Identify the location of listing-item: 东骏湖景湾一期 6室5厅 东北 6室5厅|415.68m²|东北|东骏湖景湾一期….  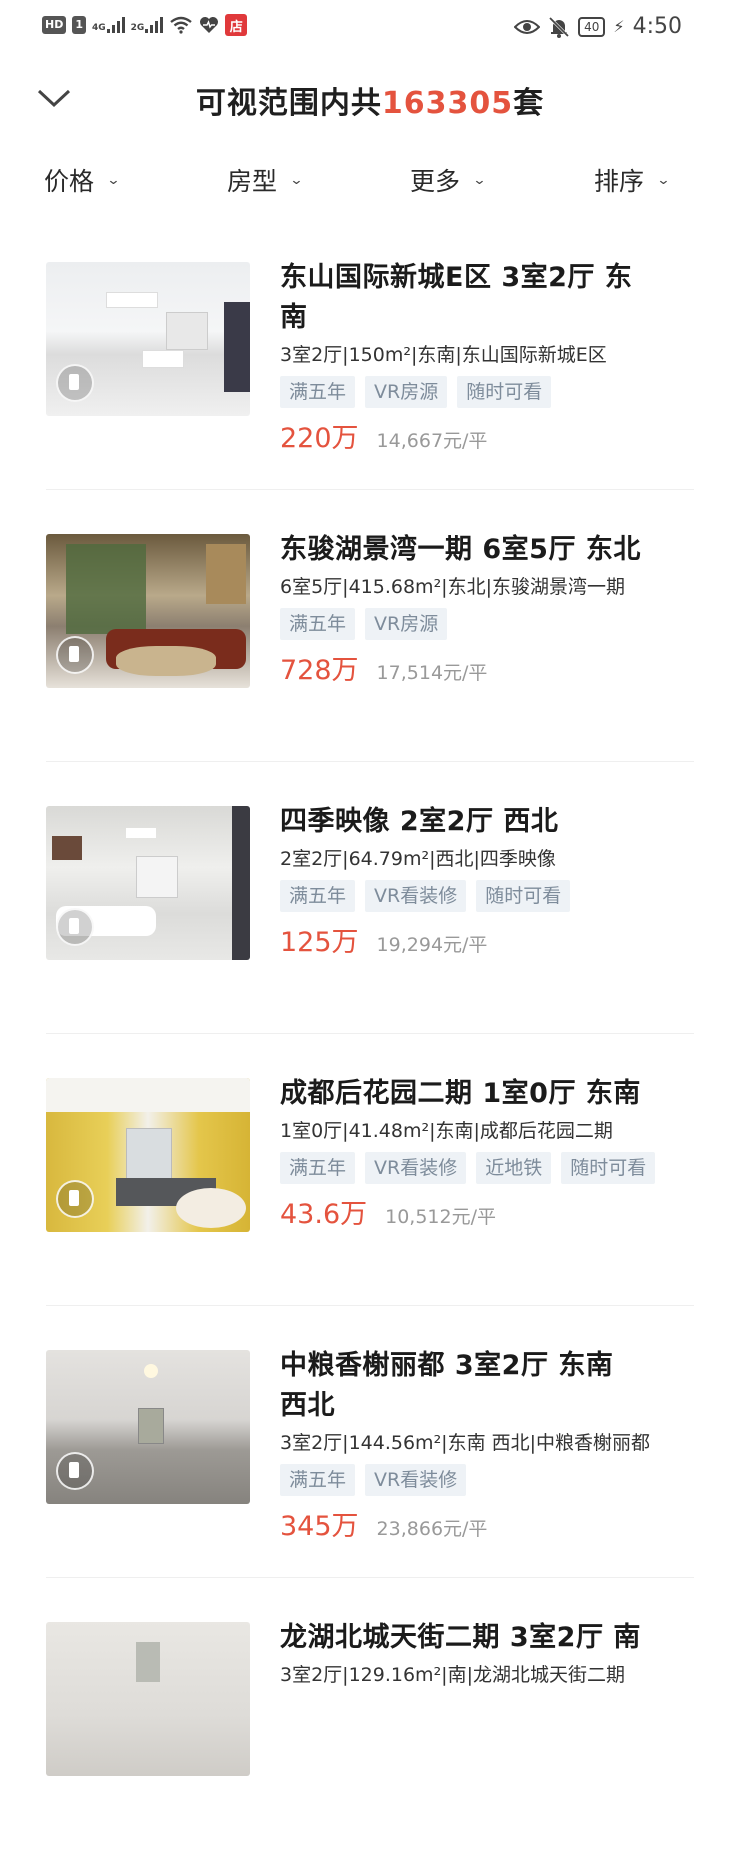
(370, 646).